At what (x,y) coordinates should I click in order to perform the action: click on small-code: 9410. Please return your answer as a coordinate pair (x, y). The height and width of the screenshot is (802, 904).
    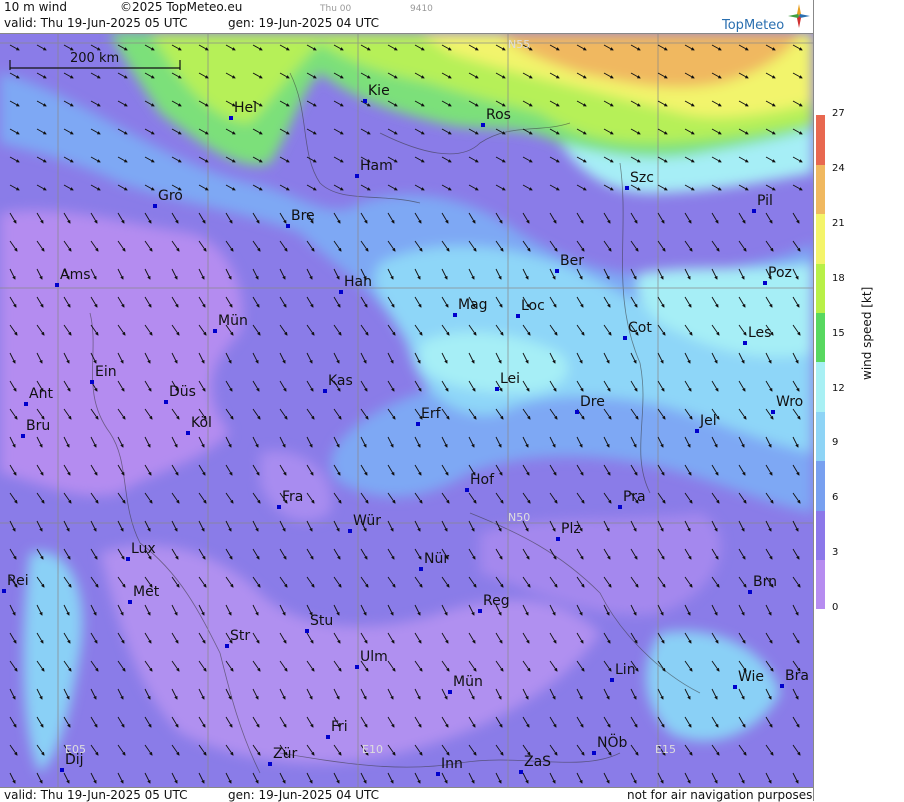
    Looking at the image, I should click on (421, 9).